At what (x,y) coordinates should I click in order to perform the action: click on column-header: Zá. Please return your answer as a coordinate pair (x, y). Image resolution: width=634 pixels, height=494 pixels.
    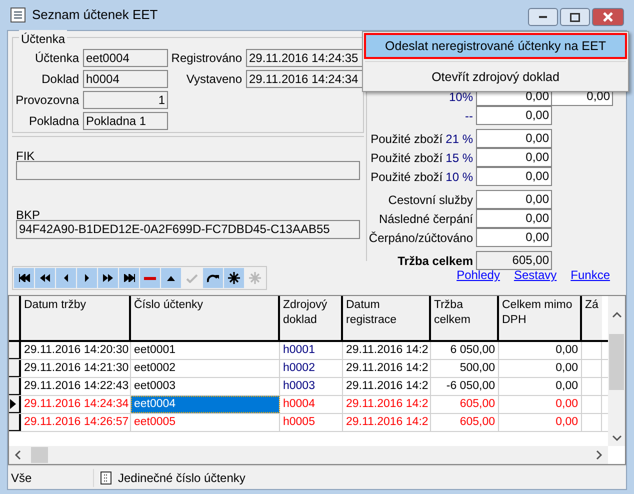
    Looking at the image, I should click on (592, 318).